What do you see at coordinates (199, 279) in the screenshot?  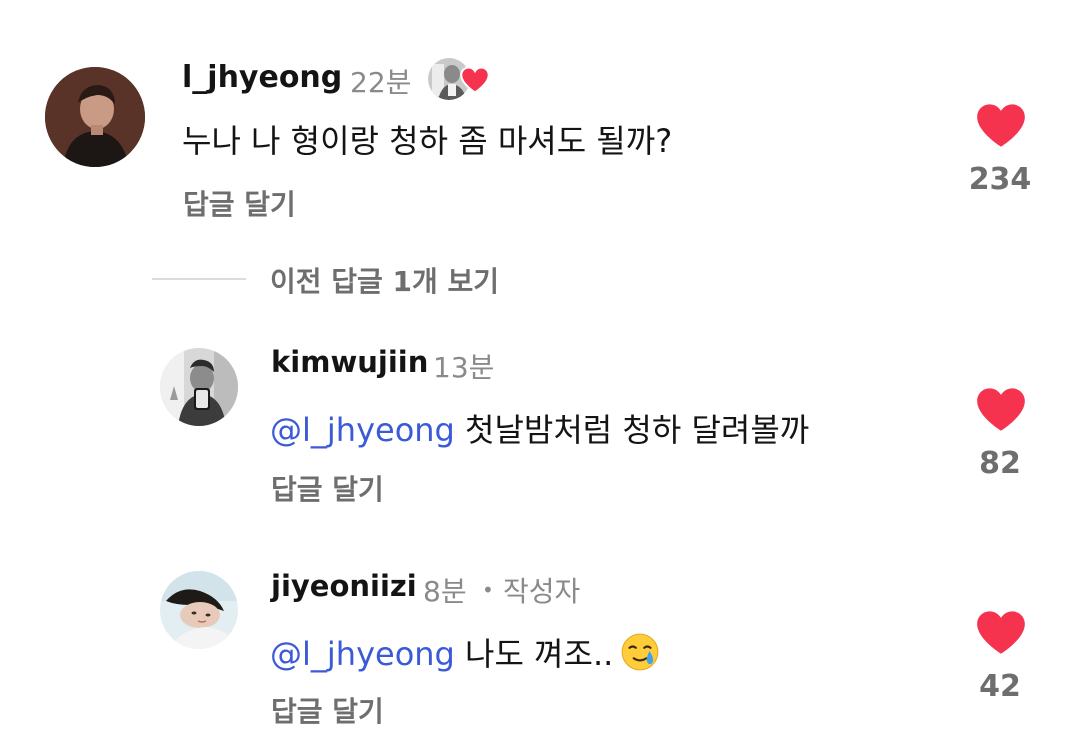 I see `replies-divider` at bounding box center [199, 279].